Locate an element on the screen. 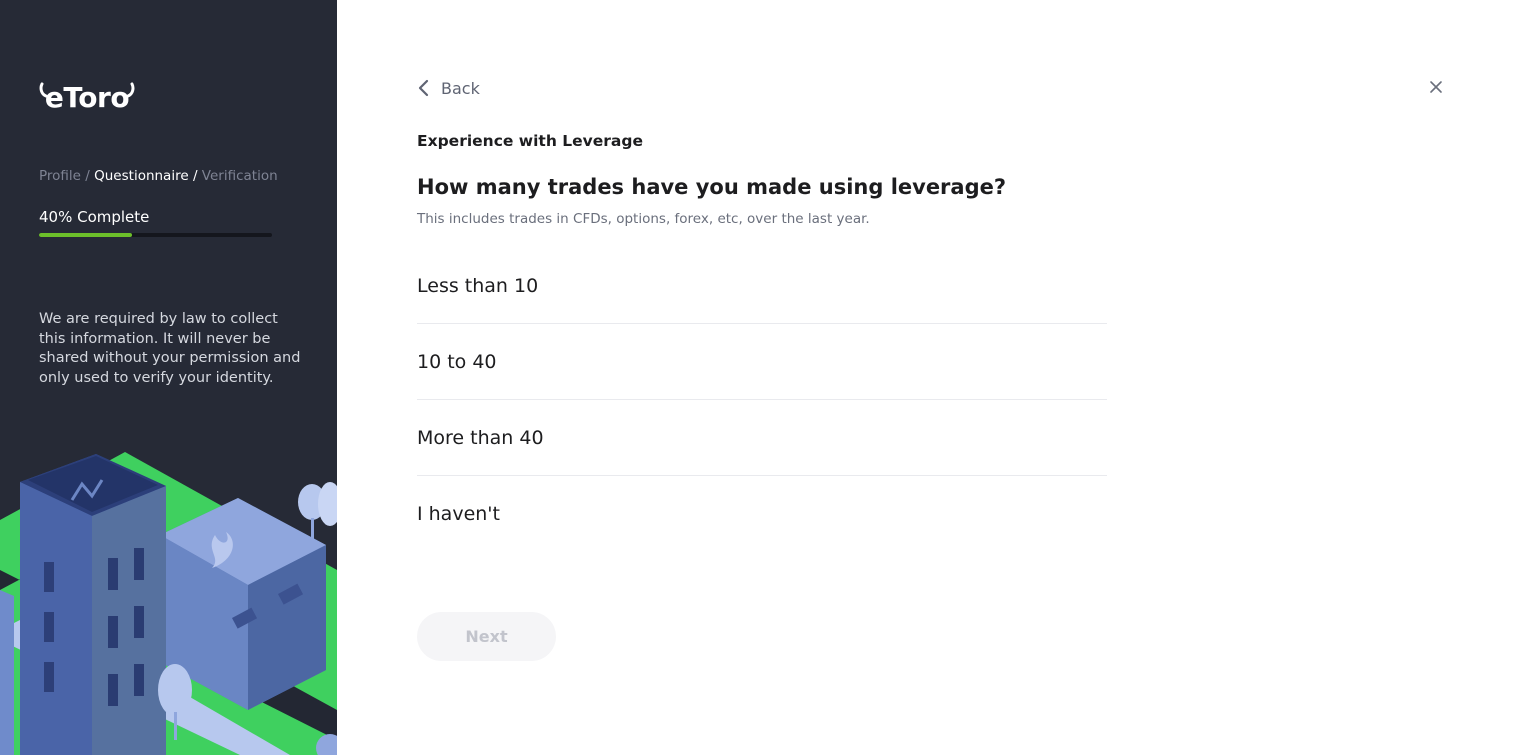 The width and height of the screenshot is (1520, 755). section-title: Experience with Leverage is located at coordinates (530, 141).